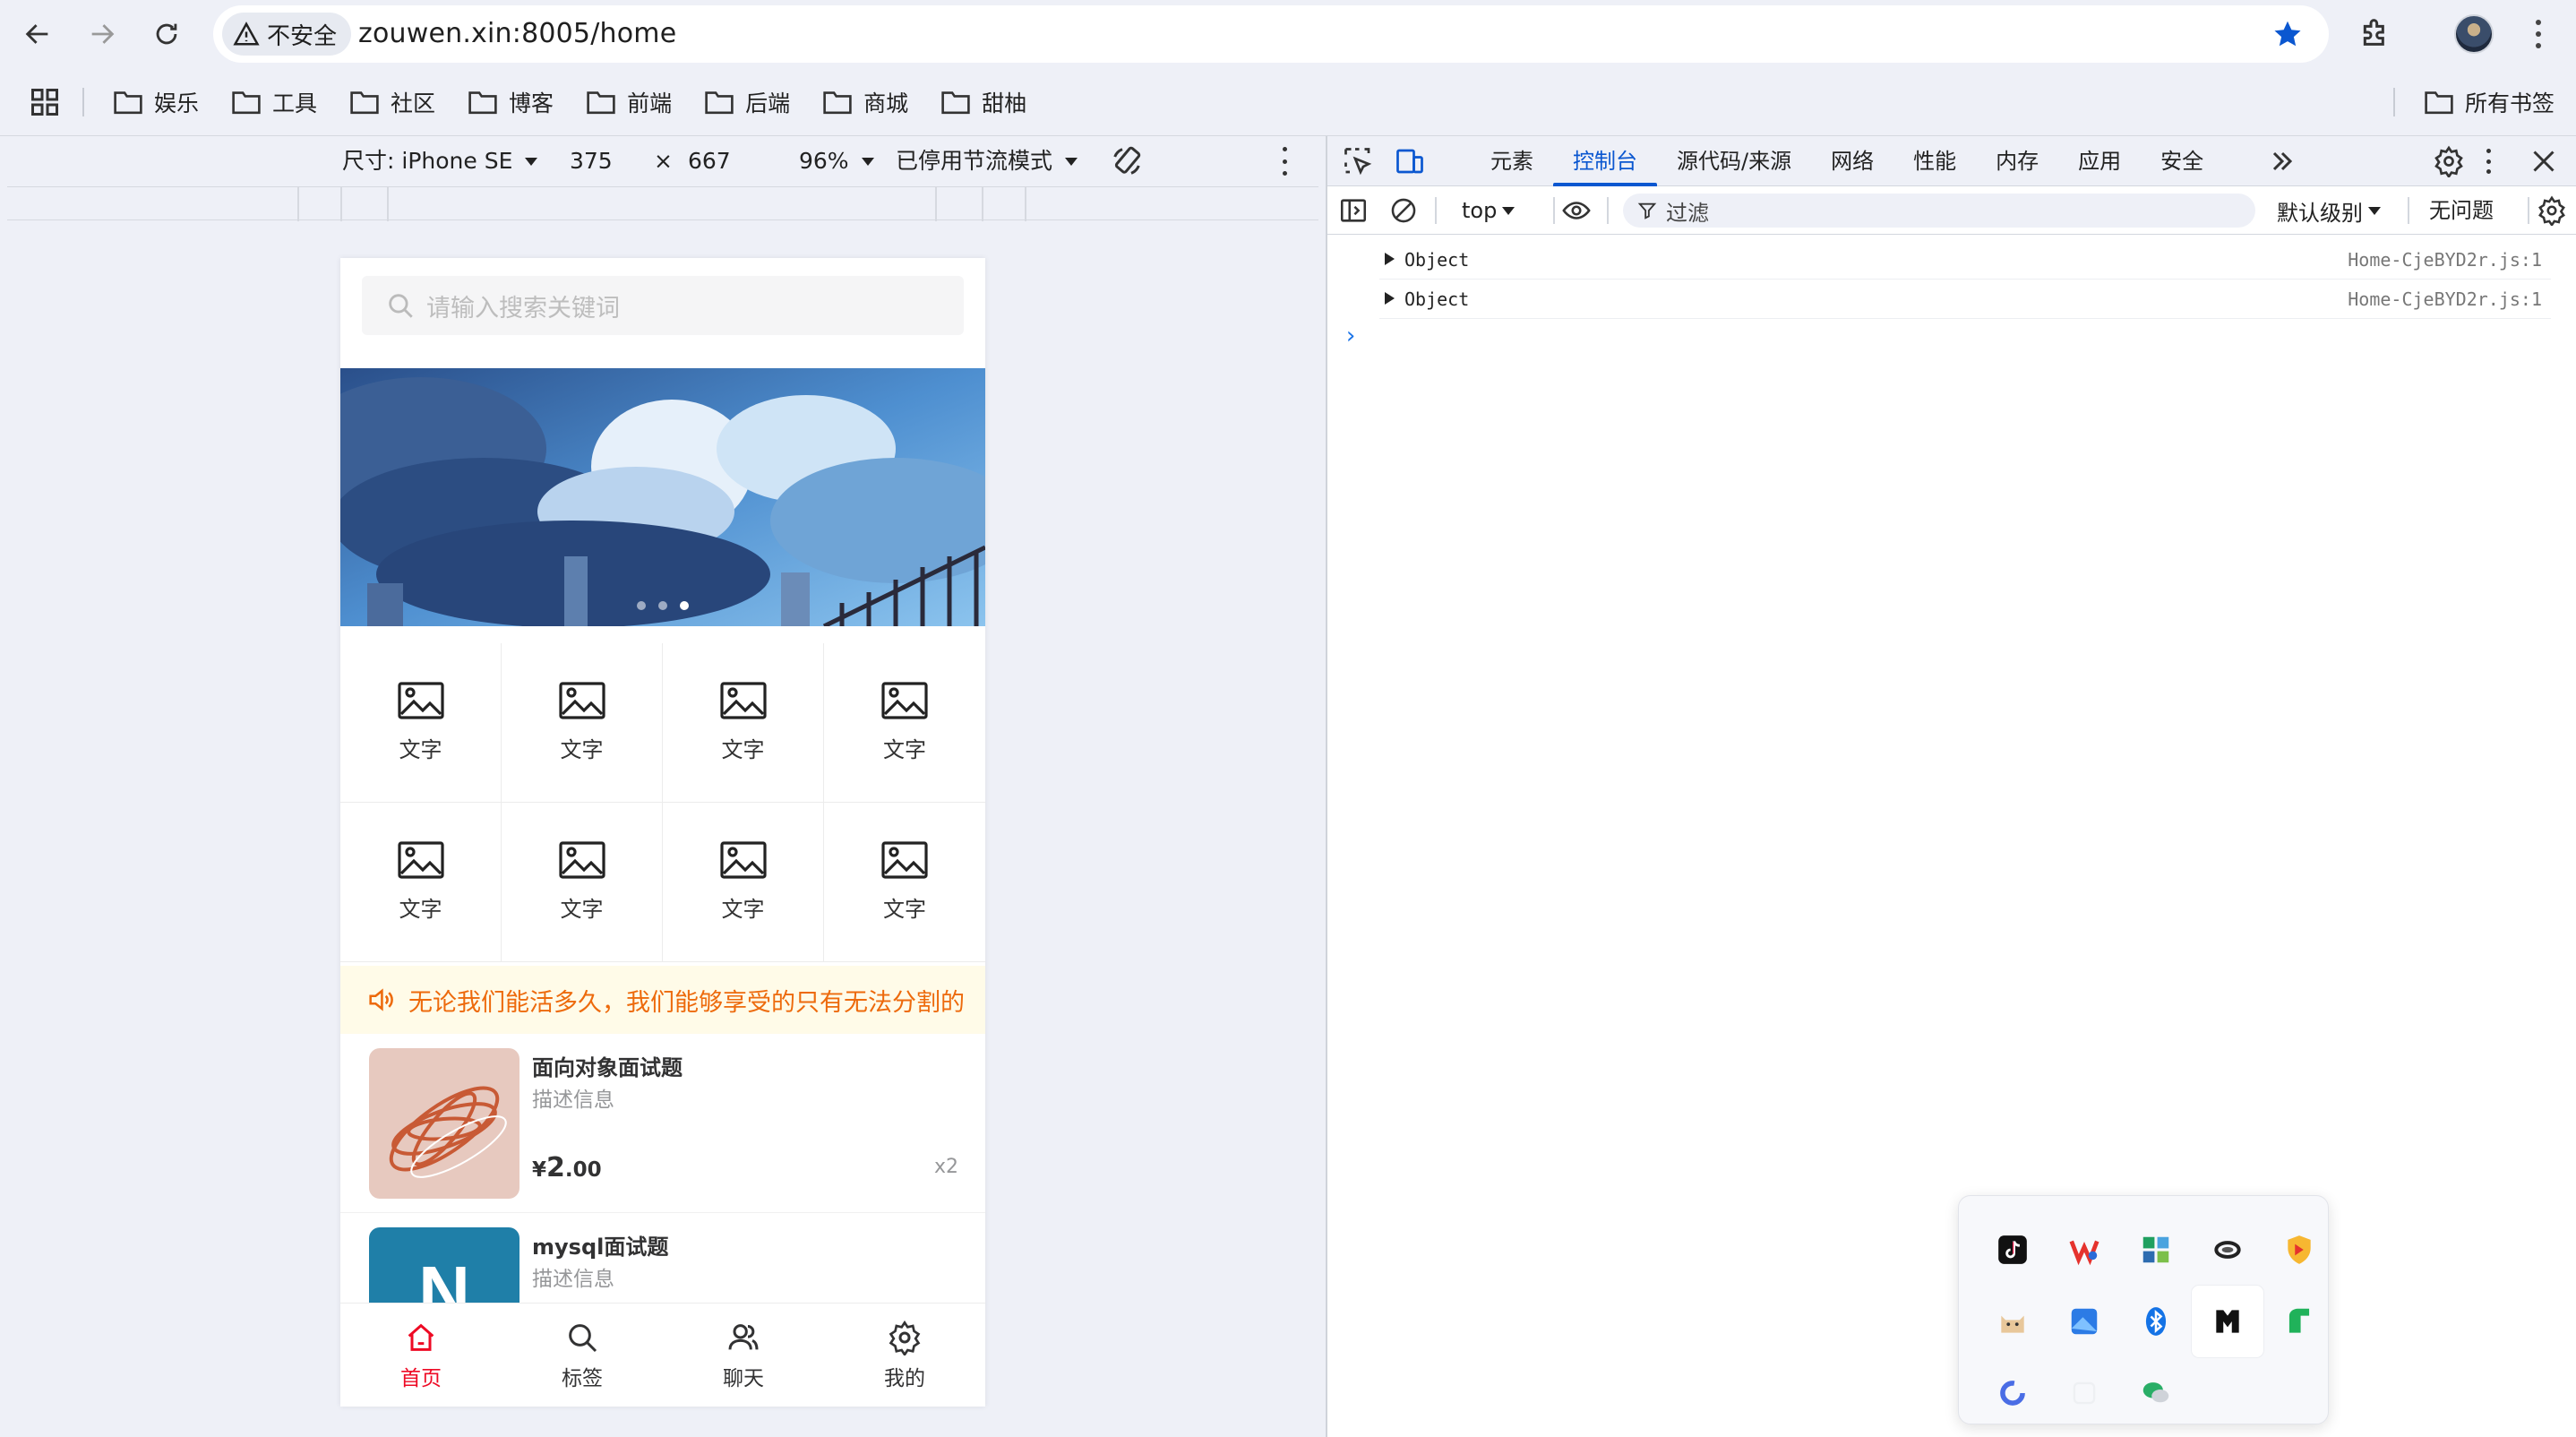  I want to click on bookmark-folder: 商城, so click(865, 102).